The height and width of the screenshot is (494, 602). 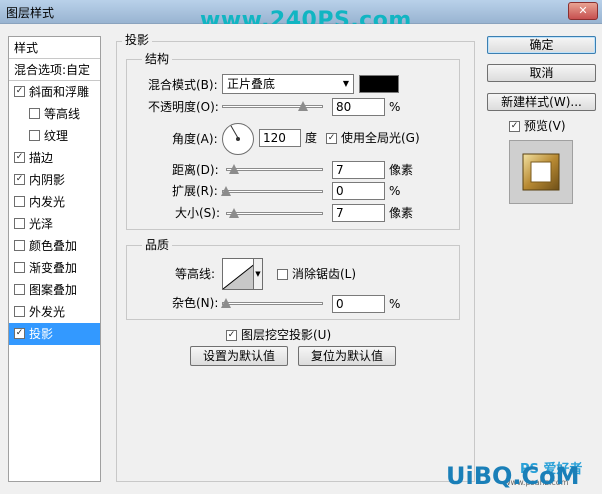 I want to click on blend-mode-value: 正片叠底, so click(x=251, y=84).